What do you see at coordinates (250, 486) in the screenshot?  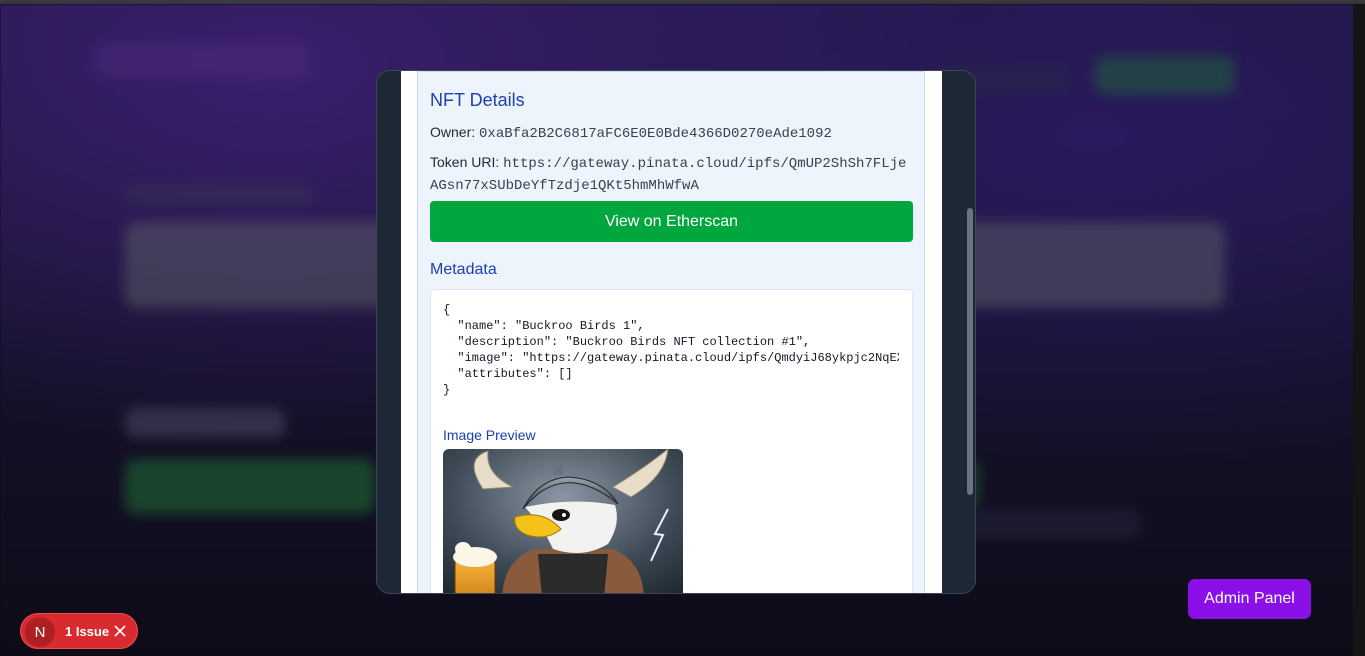 I see `blurred-mint-button` at bounding box center [250, 486].